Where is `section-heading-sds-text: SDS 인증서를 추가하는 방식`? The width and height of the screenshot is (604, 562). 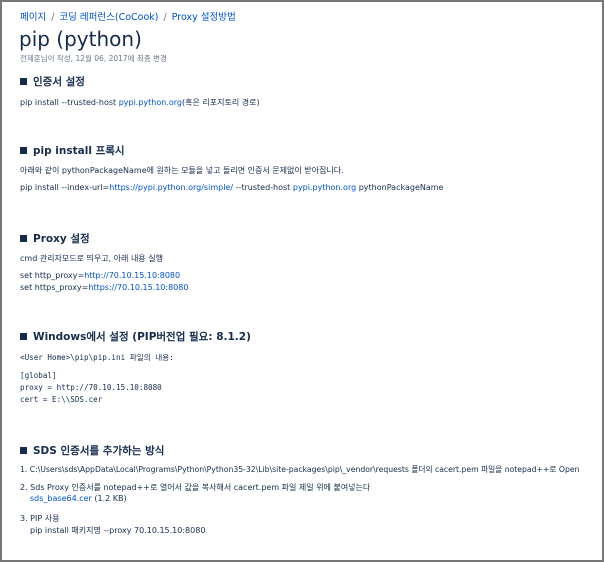 section-heading-sds-text: SDS 인증서를 추가하는 방식 is located at coordinates (99, 451).